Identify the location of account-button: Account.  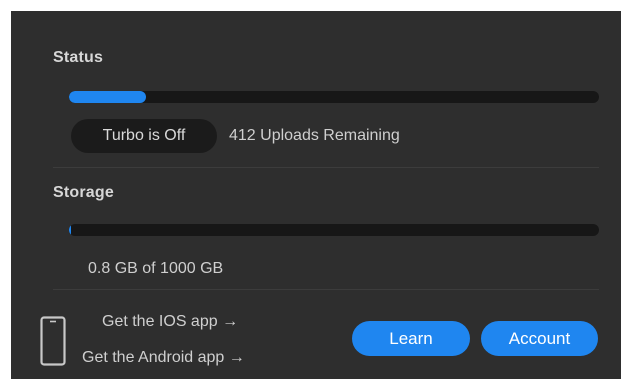
(539, 338).